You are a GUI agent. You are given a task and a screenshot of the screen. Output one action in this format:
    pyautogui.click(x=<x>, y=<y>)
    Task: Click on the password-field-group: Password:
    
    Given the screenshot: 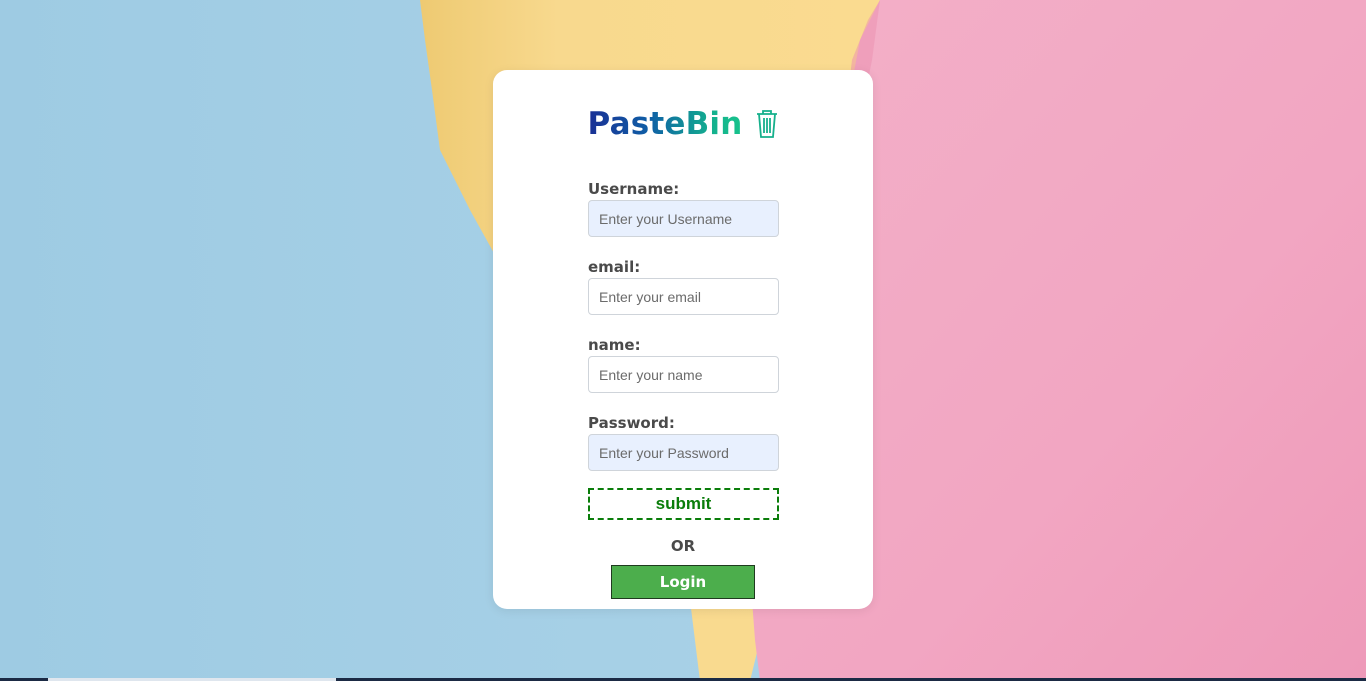 What is the action you would take?
    pyautogui.click(x=683, y=451)
    